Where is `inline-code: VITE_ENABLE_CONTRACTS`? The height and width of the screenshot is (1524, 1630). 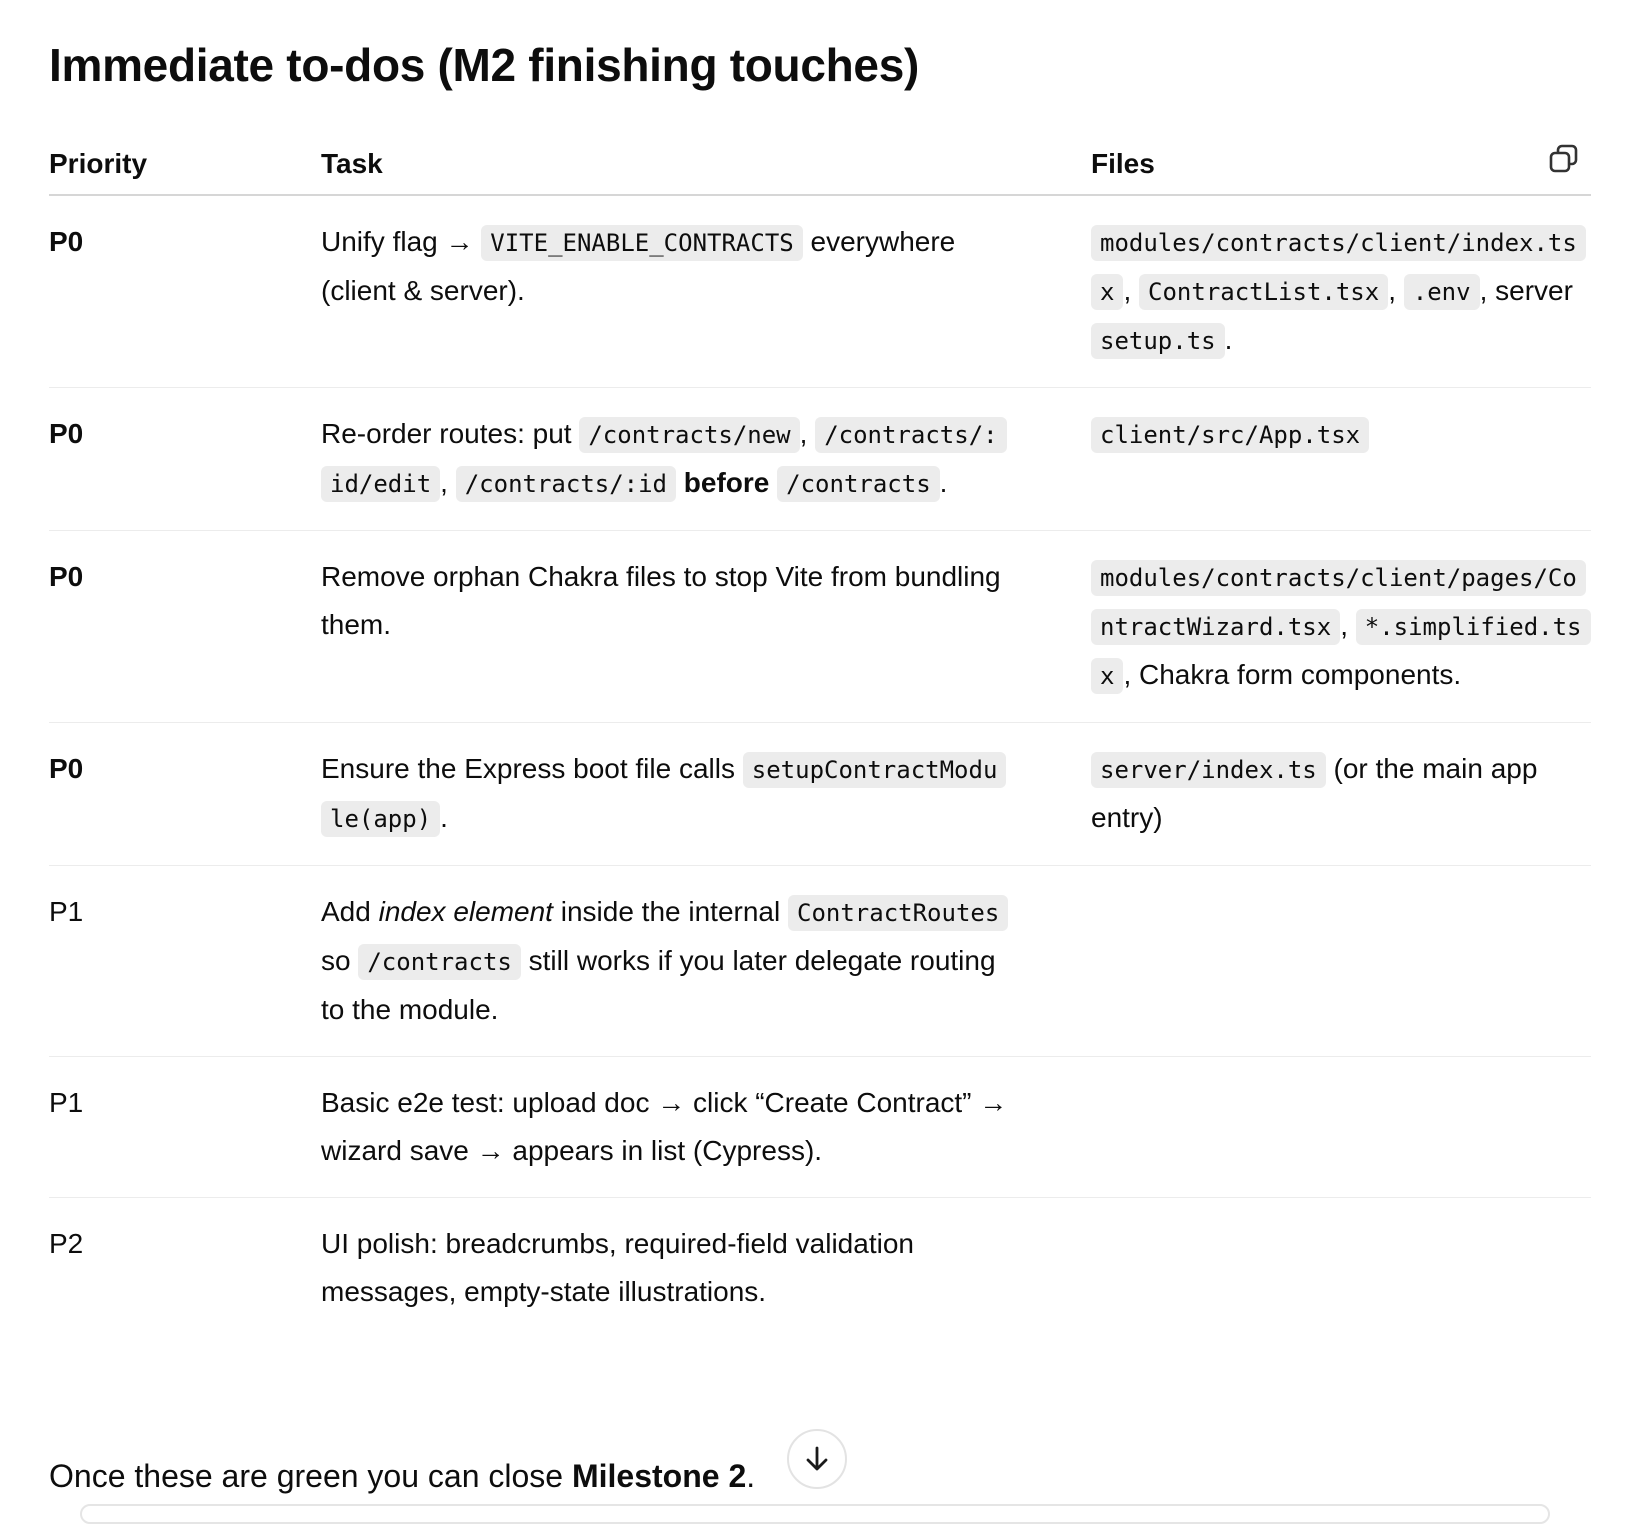 inline-code: VITE_ENABLE_CONTRACTS is located at coordinates (642, 243).